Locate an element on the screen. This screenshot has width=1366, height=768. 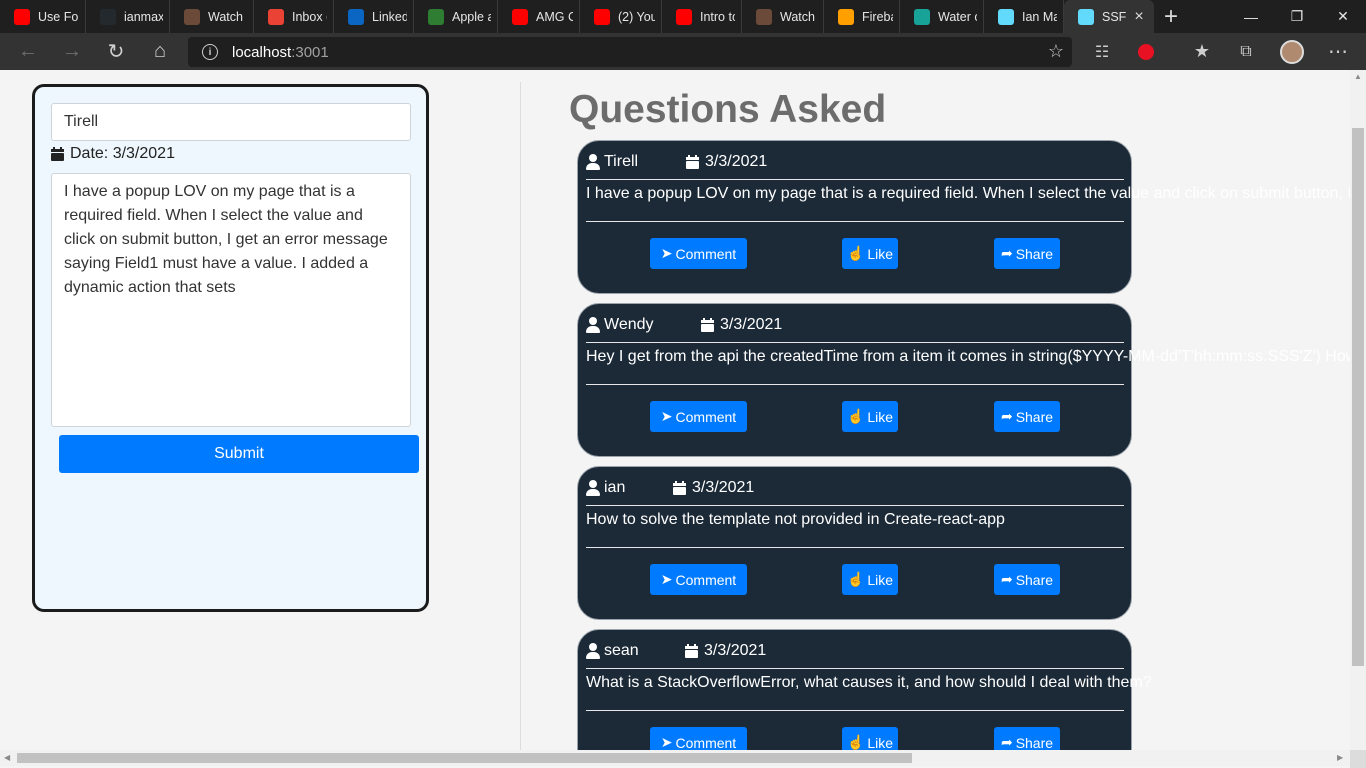
browser-tab: SSF × is located at coordinates (1109, 16).